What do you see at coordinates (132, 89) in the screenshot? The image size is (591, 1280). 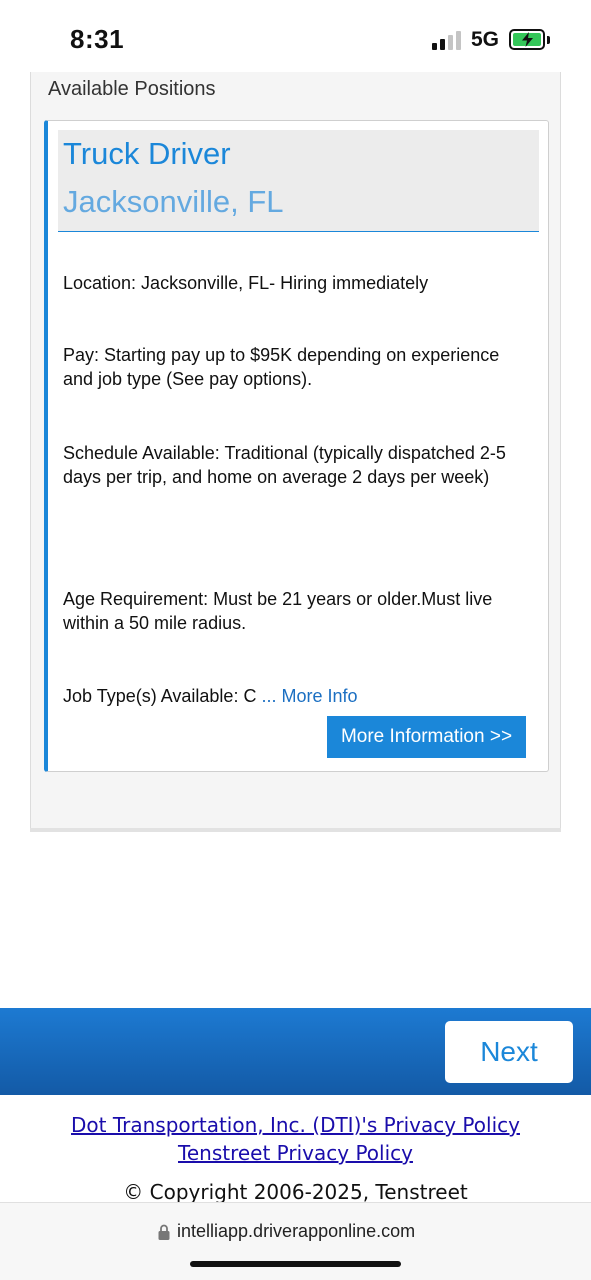 I see `section-heading: Available Positions` at bounding box center [132, 89].